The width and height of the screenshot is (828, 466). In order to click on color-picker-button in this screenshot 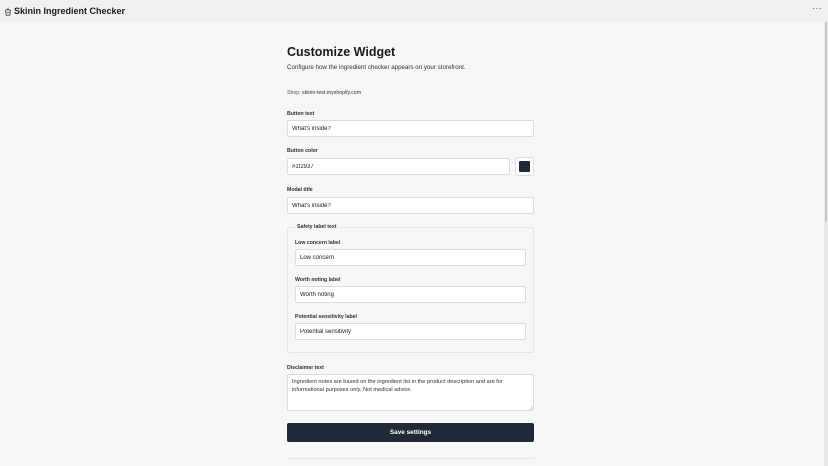, I will do `click(524, 166)`.